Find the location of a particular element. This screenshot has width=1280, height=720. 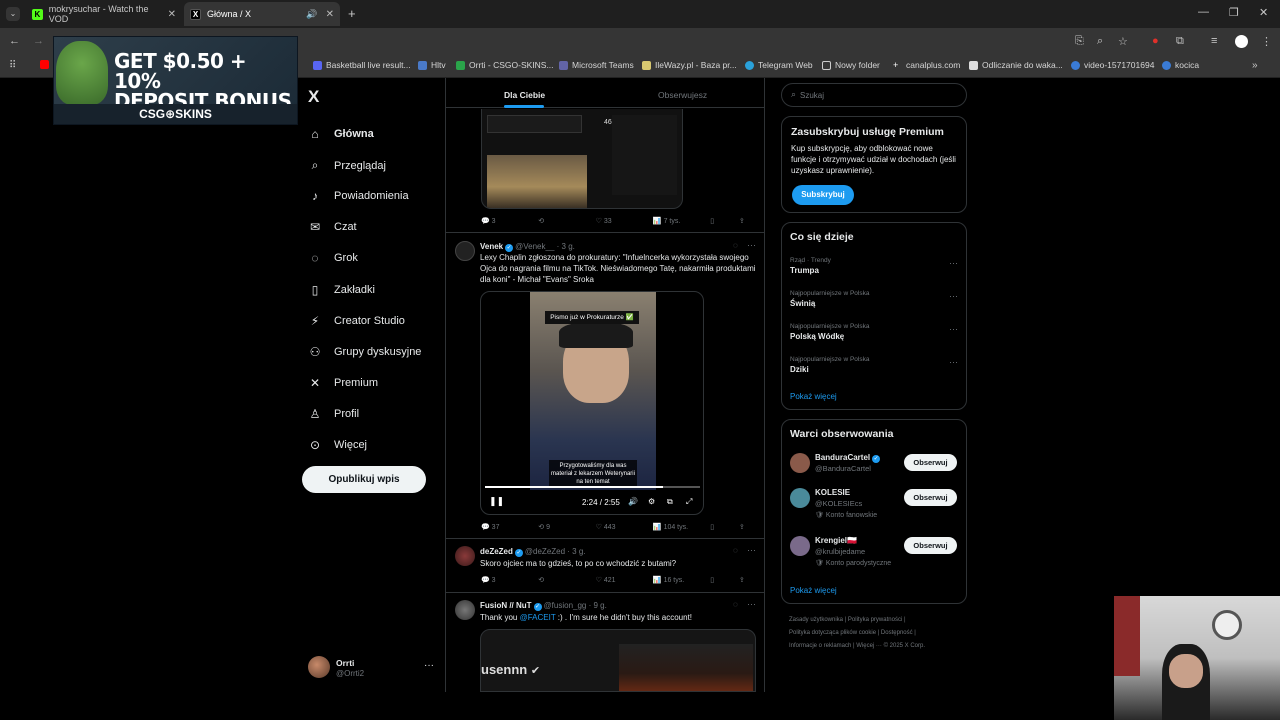

star-icon: ☆ is located at coordinates (1123, 41).